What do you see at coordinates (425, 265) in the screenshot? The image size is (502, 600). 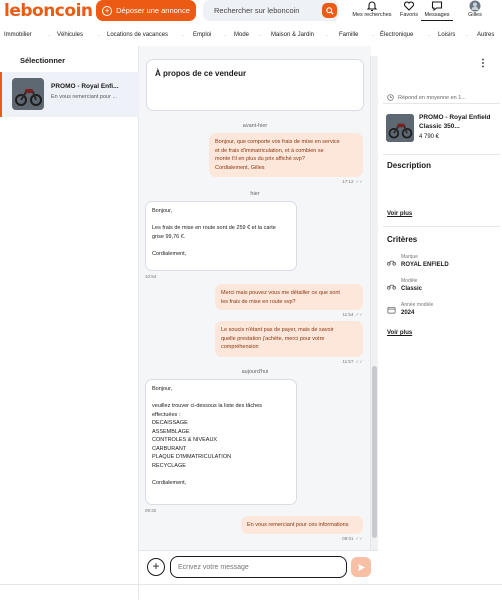 I see `criteria-value: ROYAL ENFIELD` at bounding box center [425, 265].